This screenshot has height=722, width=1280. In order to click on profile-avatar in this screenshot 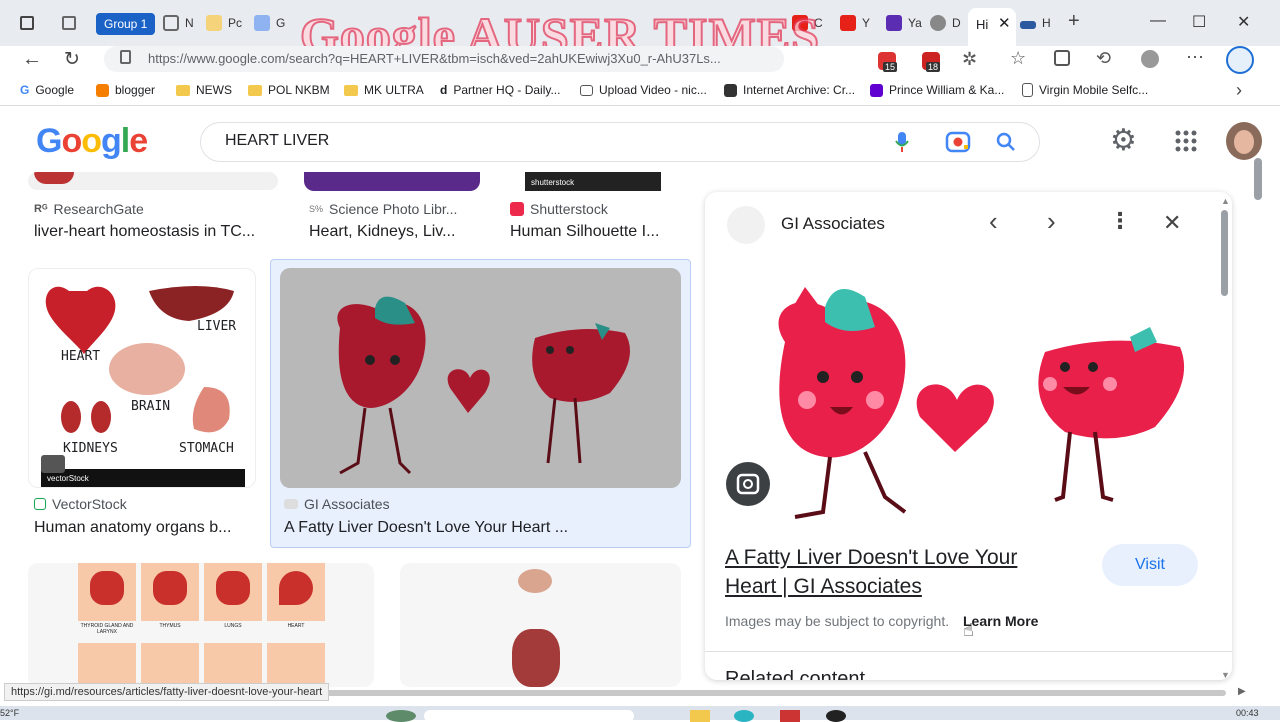, I will do `click(1150, 59)`.